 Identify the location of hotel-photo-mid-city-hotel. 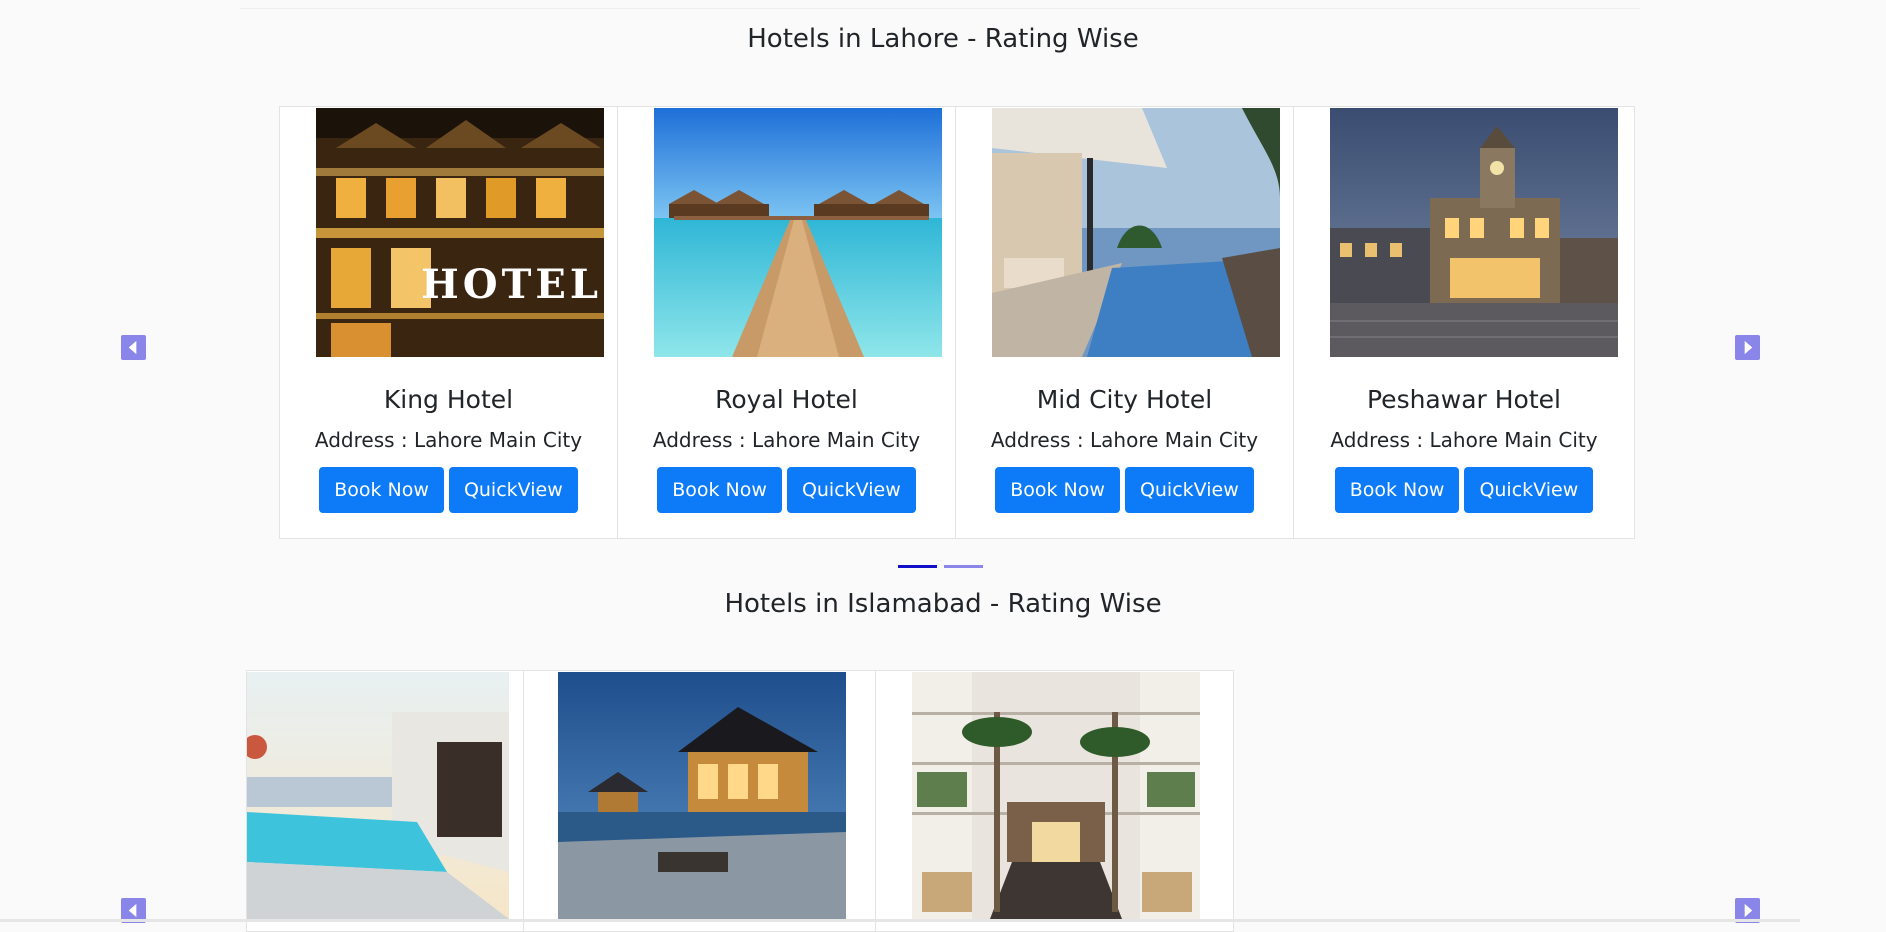
(1136, 232).